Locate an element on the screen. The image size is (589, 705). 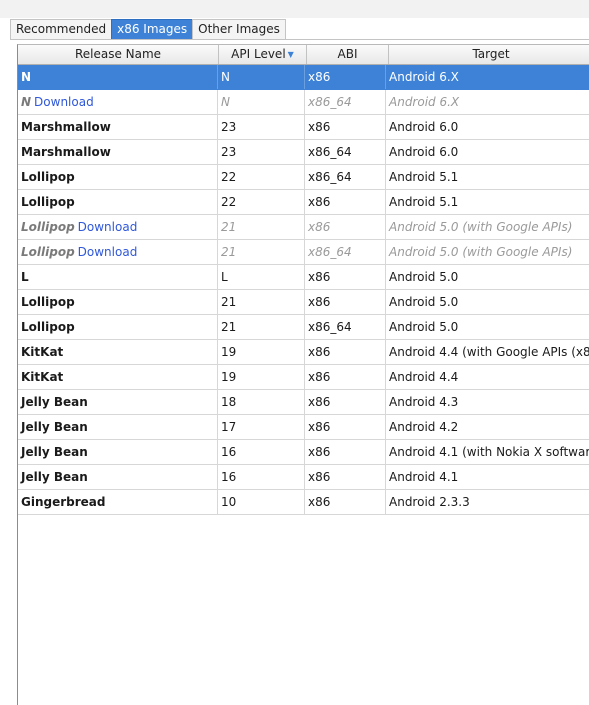
table-row: Marshmallow 23 x86 Android 6.0 is located at coordinates (303, 127).